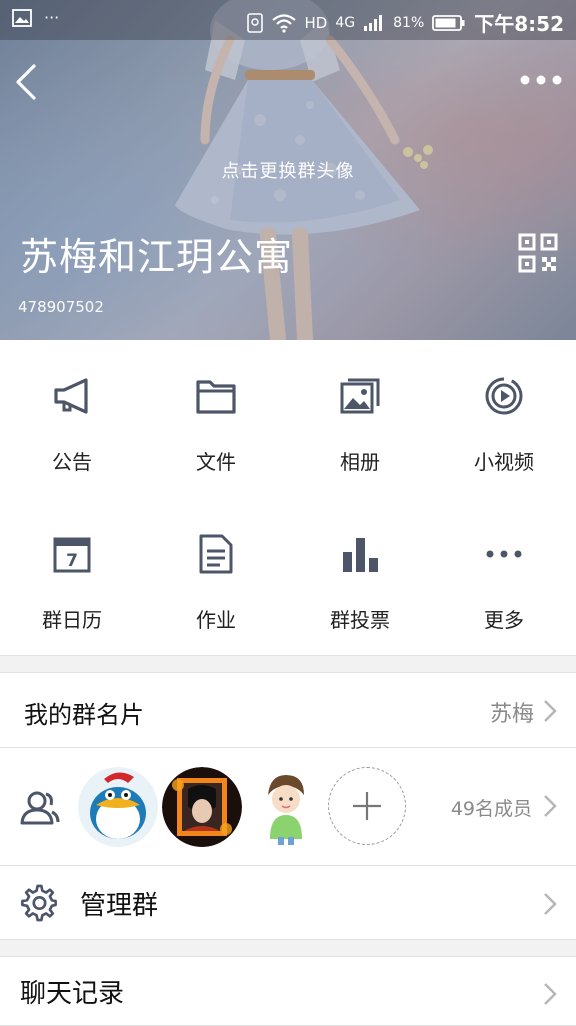 The width and height of the screenshot is (576, 1026). What do you see at coordinates (283, 23) in the screenshot?
I see `wifi-icon` at bounding box center [283, 23].